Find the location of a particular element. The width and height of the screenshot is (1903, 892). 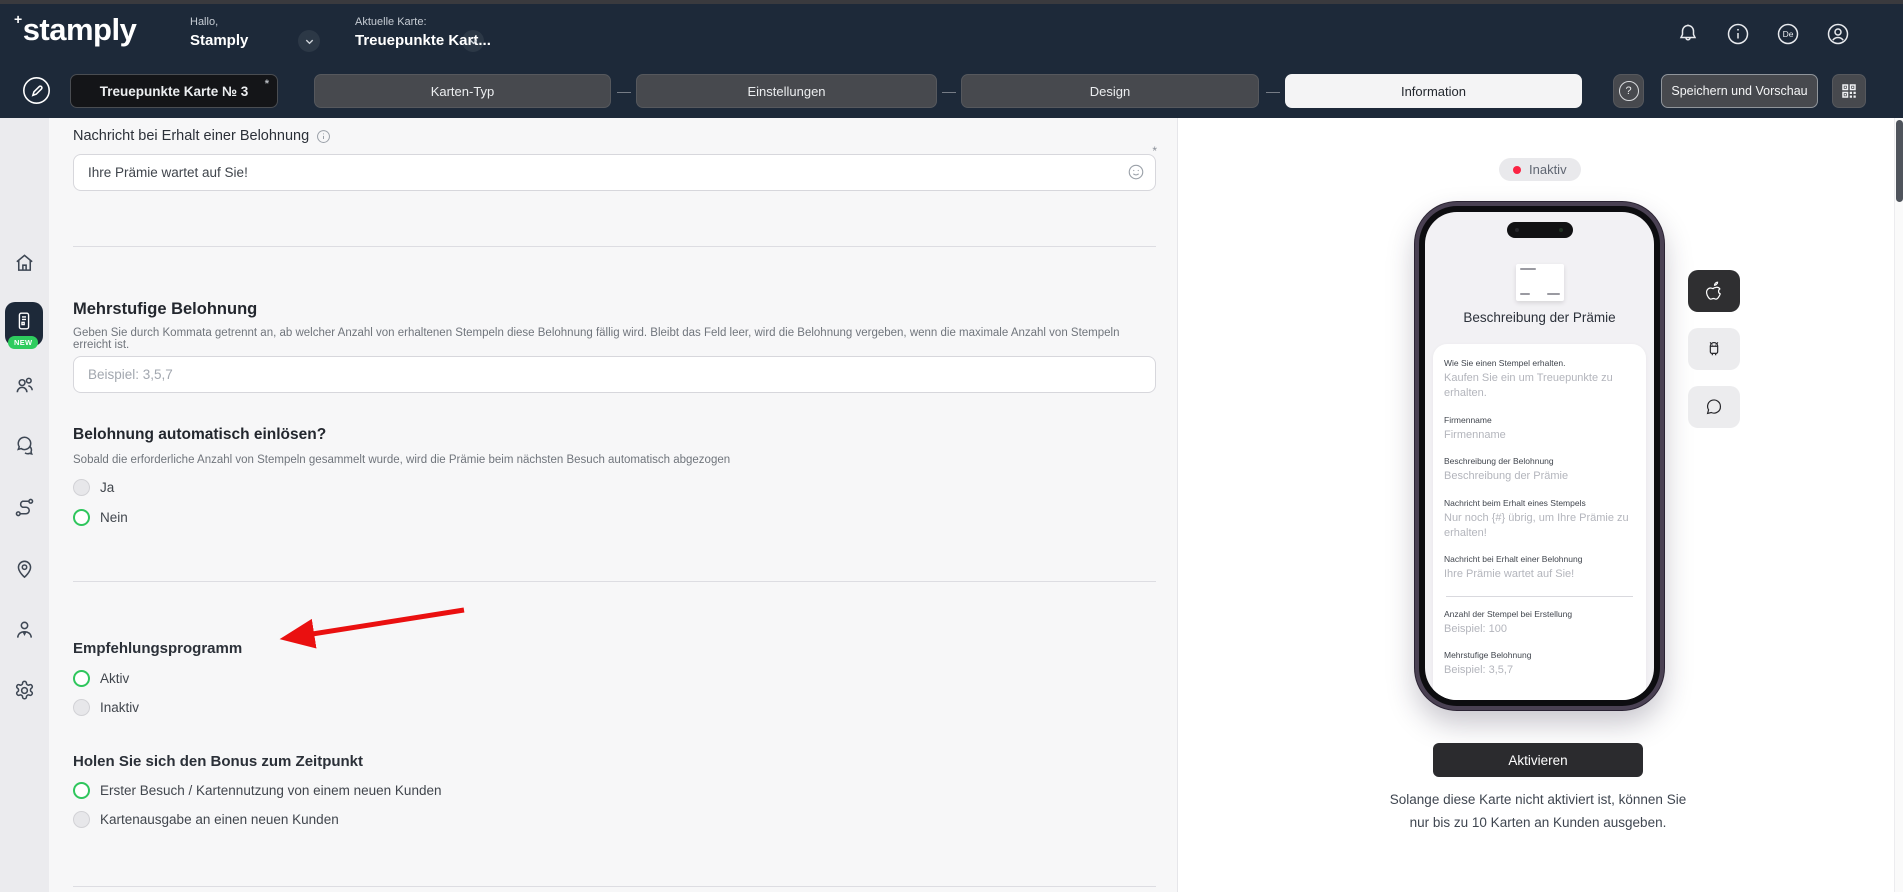

sidebar-item-settings is located at coordinates (24, 690).